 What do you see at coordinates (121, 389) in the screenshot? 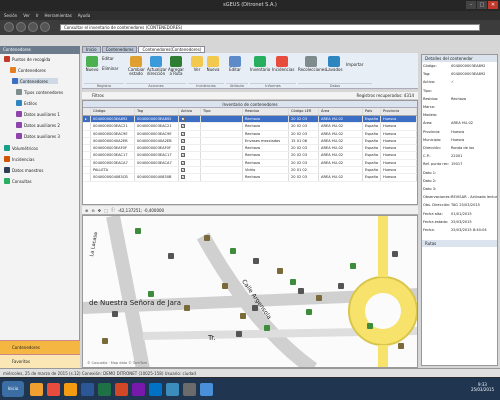
I see `powerpoint-icon` at bounding box center [121, 389].